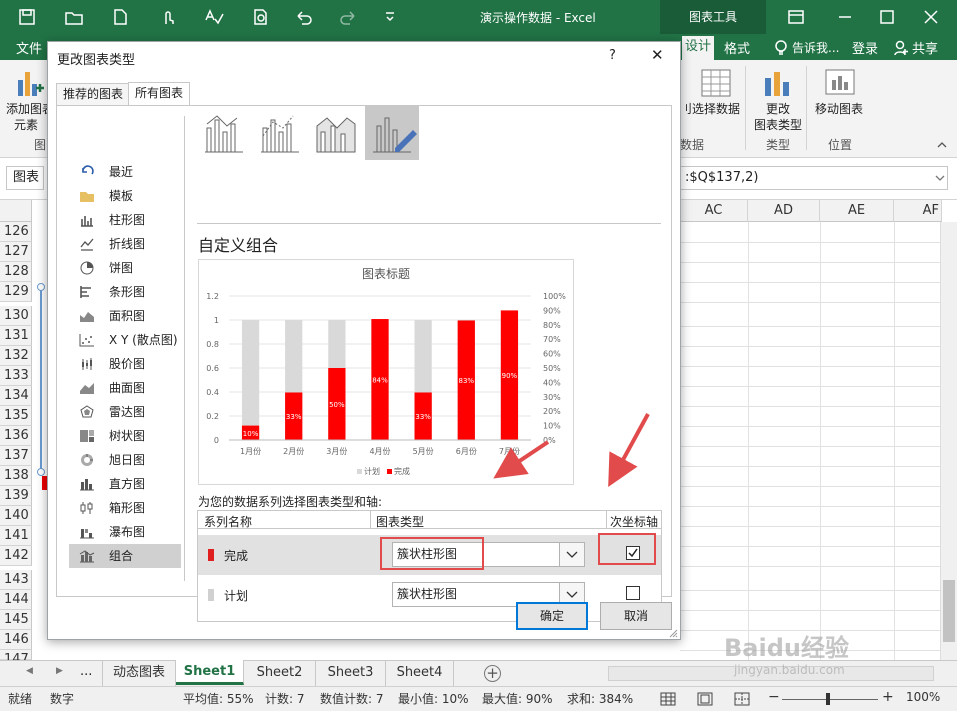  Describe the element at coordinates (224, 133) in the screenshot. I see `combo-clustered-line-thumb` at that location.